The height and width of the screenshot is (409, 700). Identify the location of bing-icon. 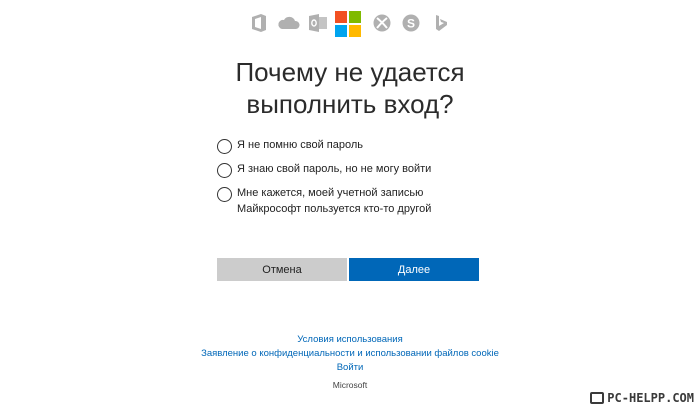
(441, 23).